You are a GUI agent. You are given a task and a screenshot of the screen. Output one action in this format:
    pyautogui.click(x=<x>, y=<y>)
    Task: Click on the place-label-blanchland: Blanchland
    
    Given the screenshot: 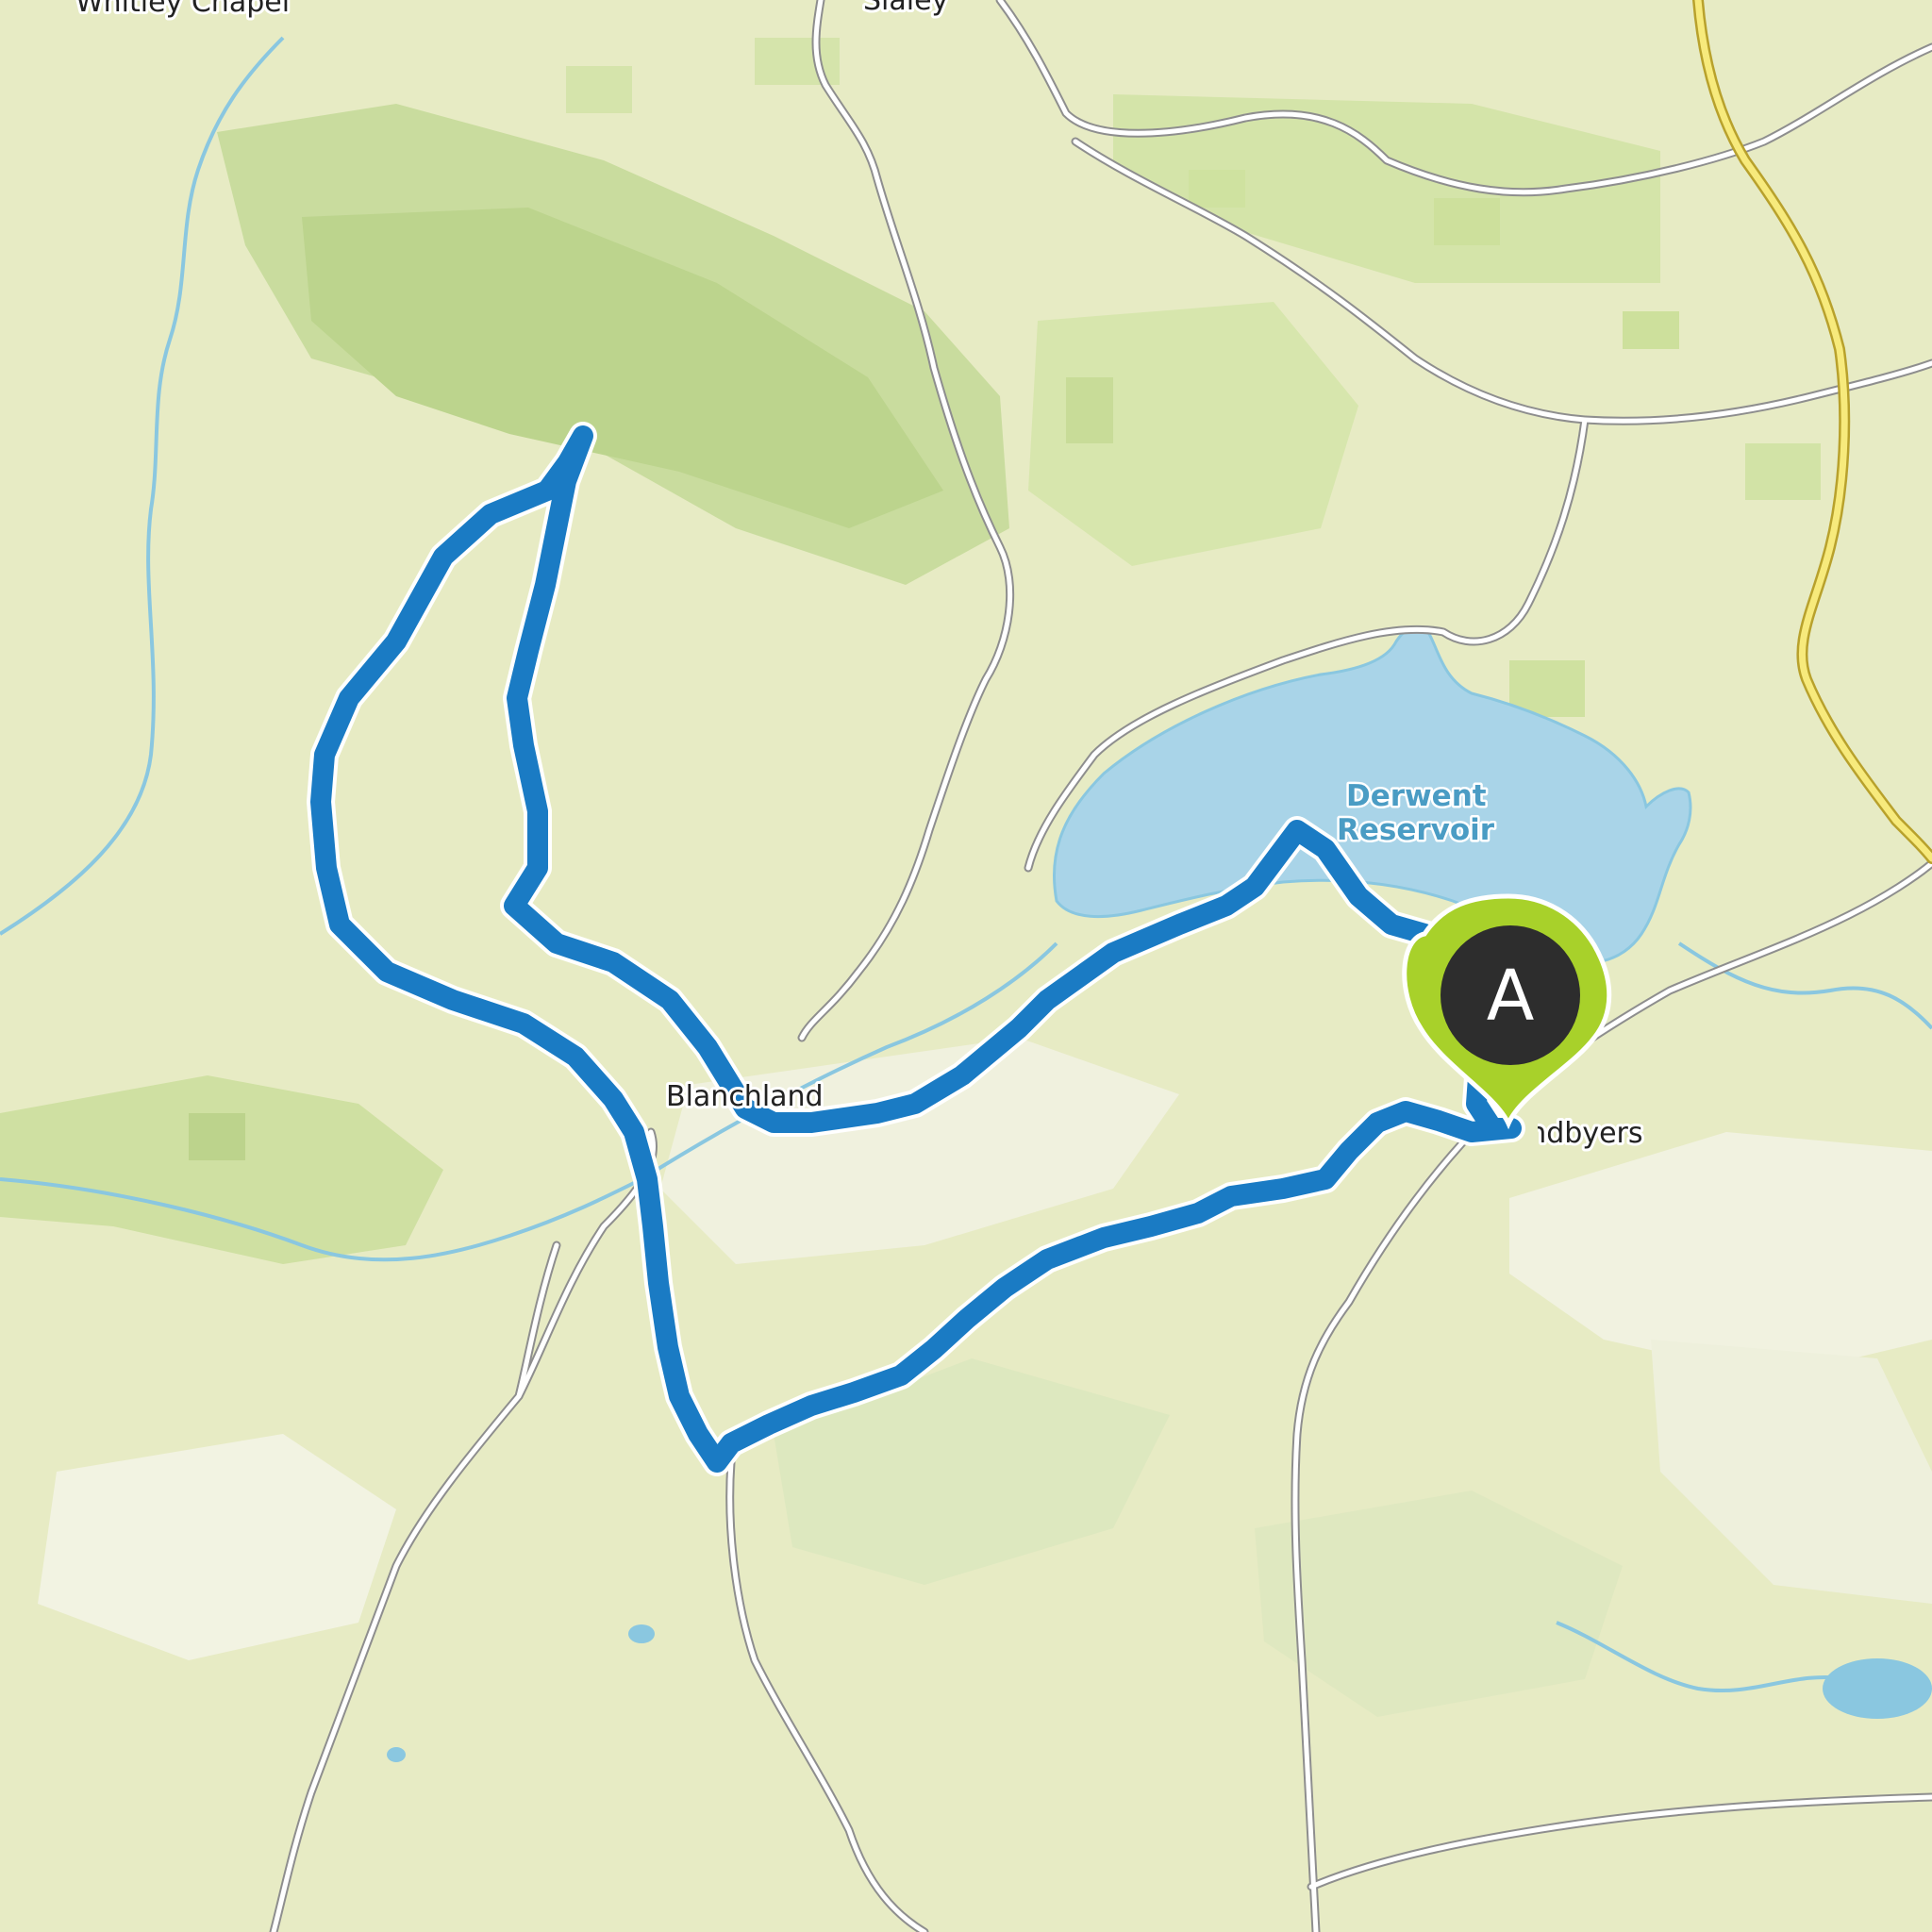 What is the action you would take?
    pyautogui.click(x=745, y=1096)
    